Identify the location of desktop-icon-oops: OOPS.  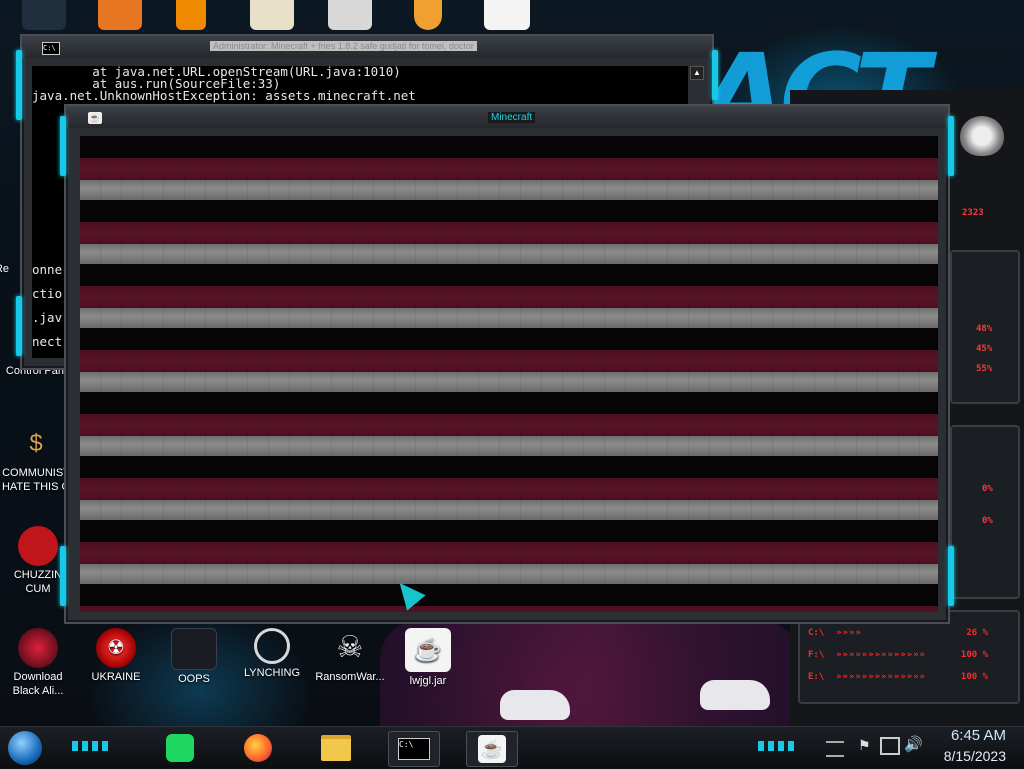
(194, 657).